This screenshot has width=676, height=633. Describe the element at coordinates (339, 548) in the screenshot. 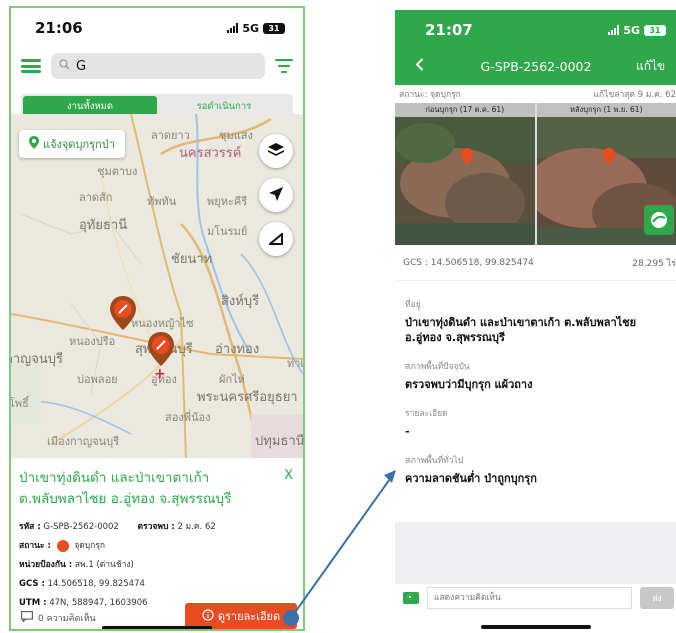

I see `connector-arrow` at that location.